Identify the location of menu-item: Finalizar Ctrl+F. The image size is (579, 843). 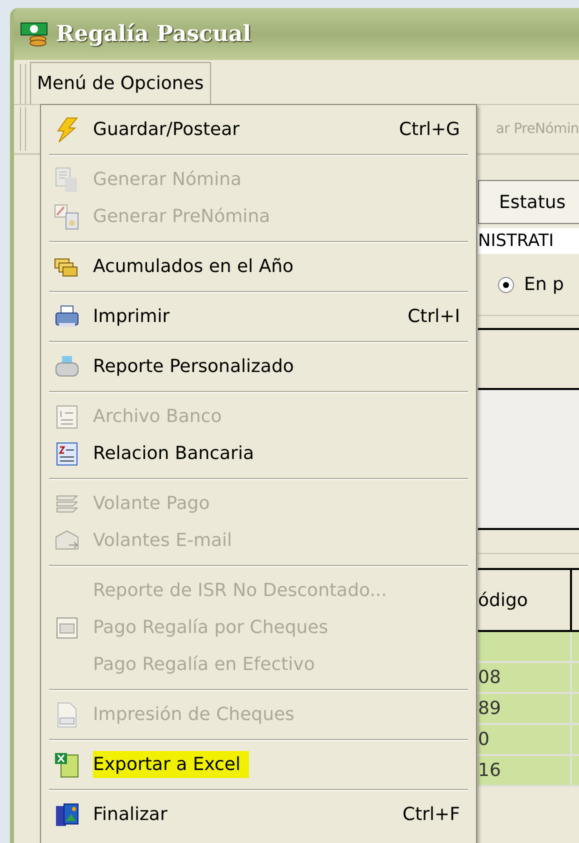
(258, 814).